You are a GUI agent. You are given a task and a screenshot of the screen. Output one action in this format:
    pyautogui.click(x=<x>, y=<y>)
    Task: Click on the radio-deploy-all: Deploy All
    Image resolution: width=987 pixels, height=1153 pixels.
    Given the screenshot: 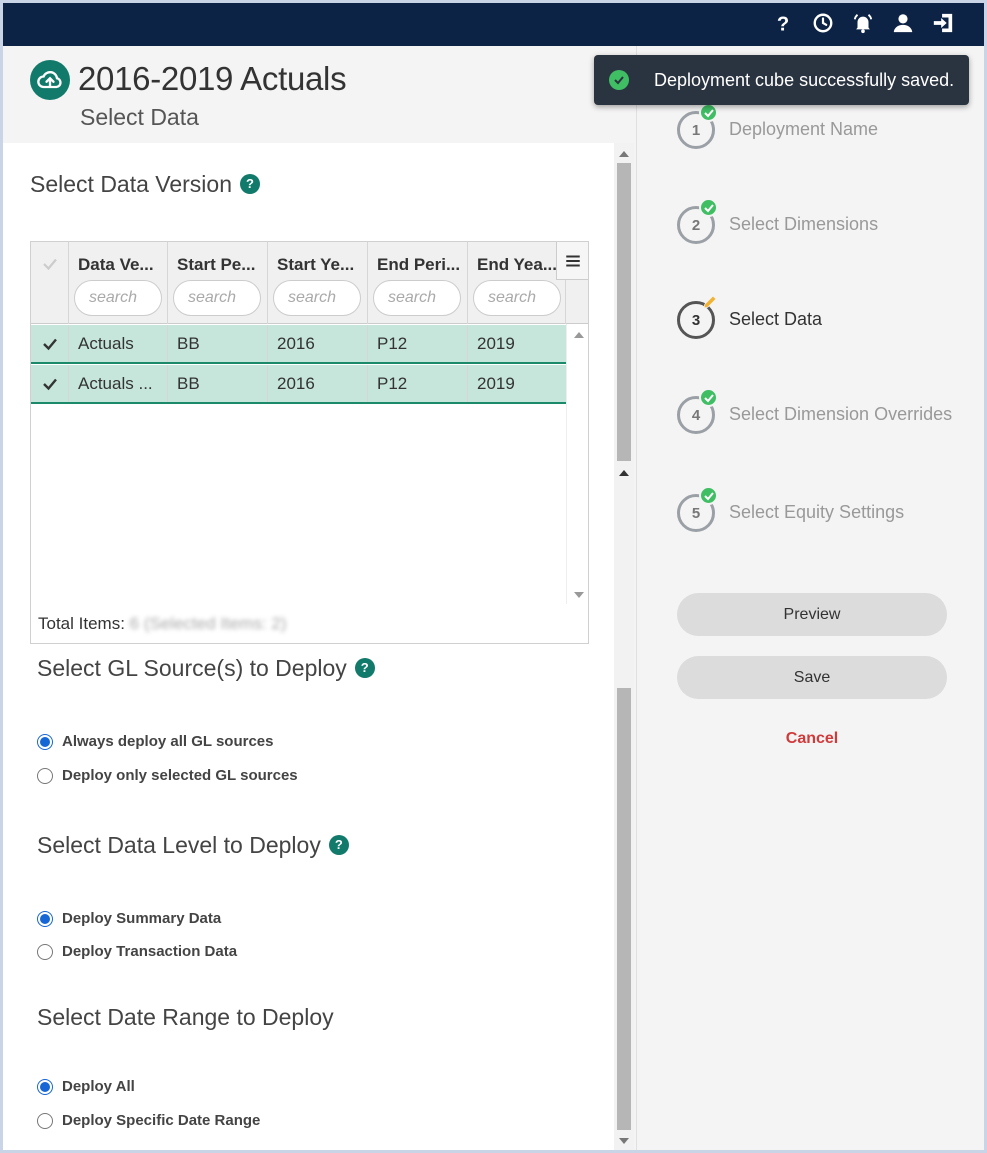 What is the action you would take?
    pyautogui.click(x=86, y=1086)
    